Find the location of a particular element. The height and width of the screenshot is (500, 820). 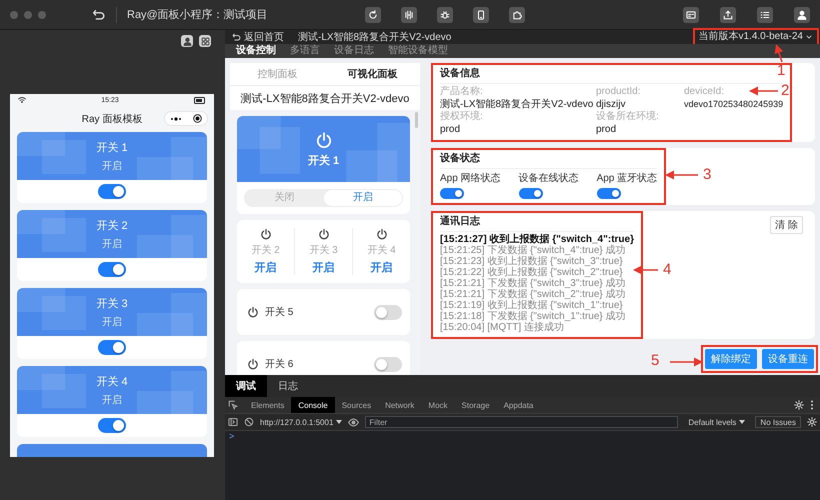

section-tab: 多语言 is located at coordinates (305, 51).